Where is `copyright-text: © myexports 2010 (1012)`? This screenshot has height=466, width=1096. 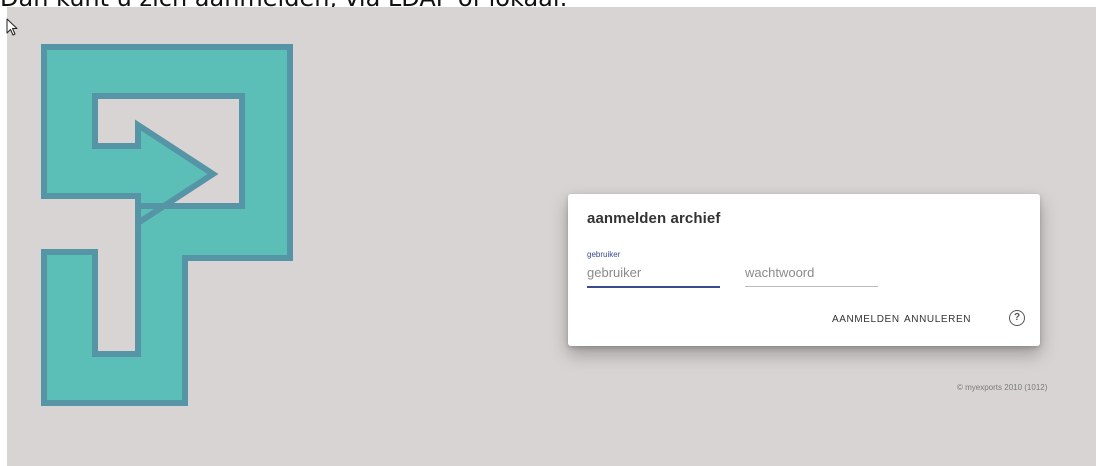
copyright-text: © myexports 2010 (1012) is located at coordinates (1002, 387).